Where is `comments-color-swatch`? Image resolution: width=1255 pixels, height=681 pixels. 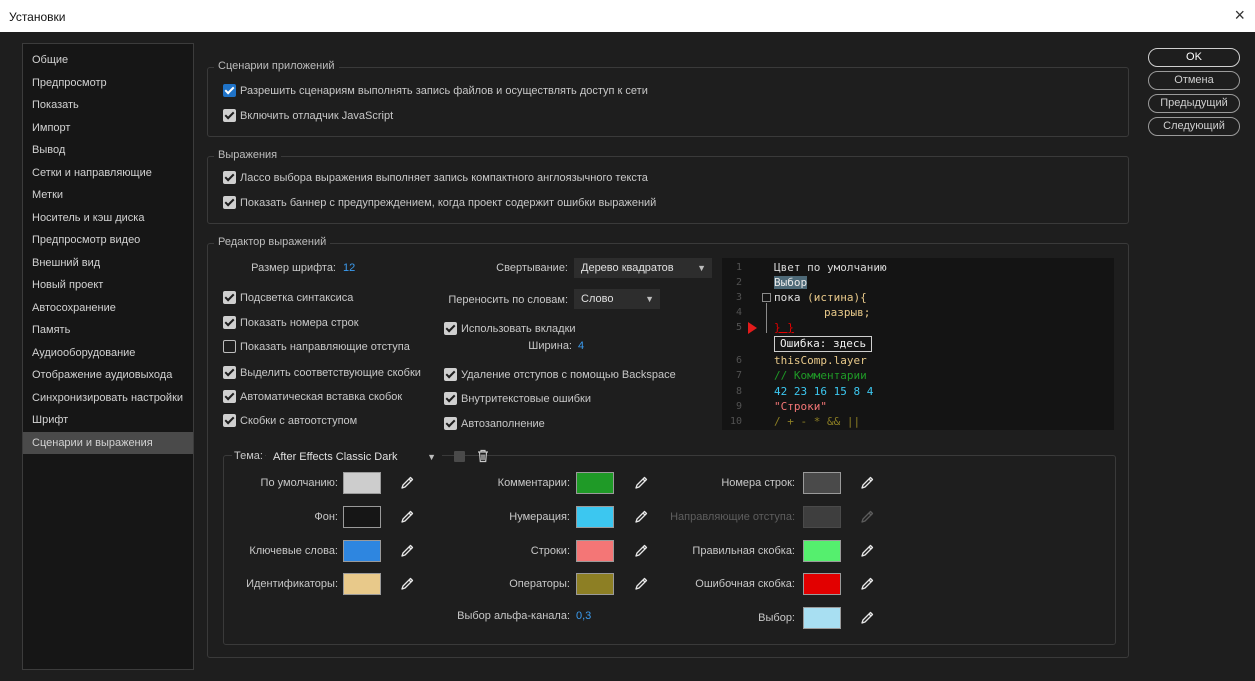 comments-color-swatch is located at coordinates (595, 483).